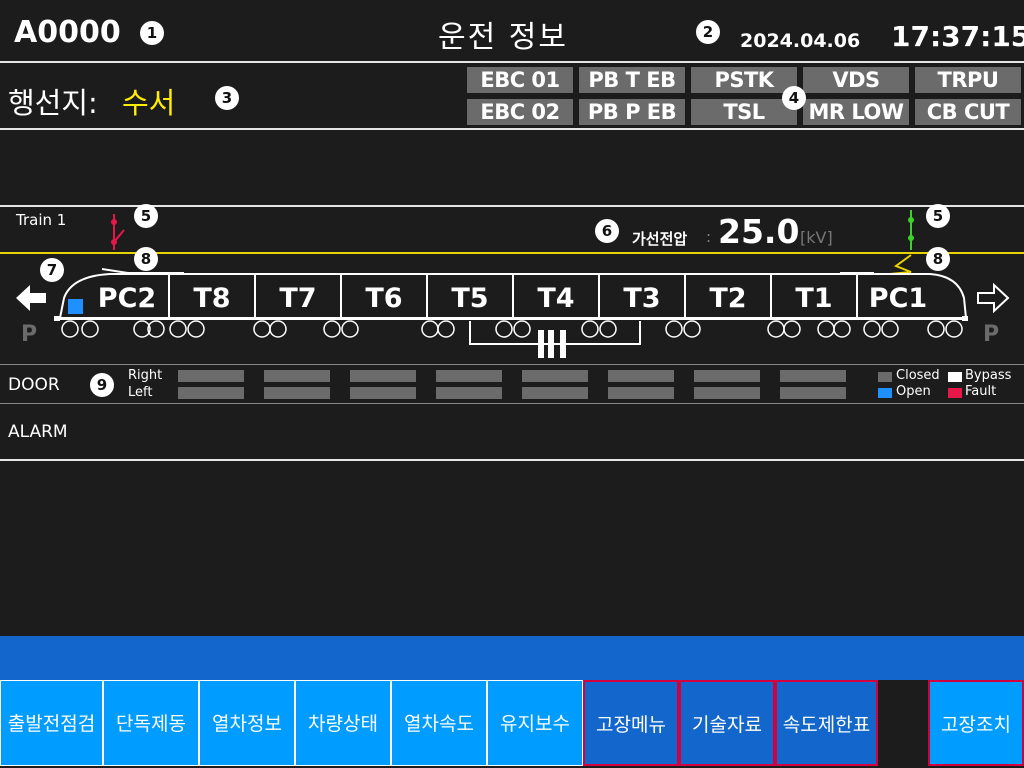 The height and width of the screenshot is (768, 1024). I want to click on door-right-label: Right, so click(145, 375).